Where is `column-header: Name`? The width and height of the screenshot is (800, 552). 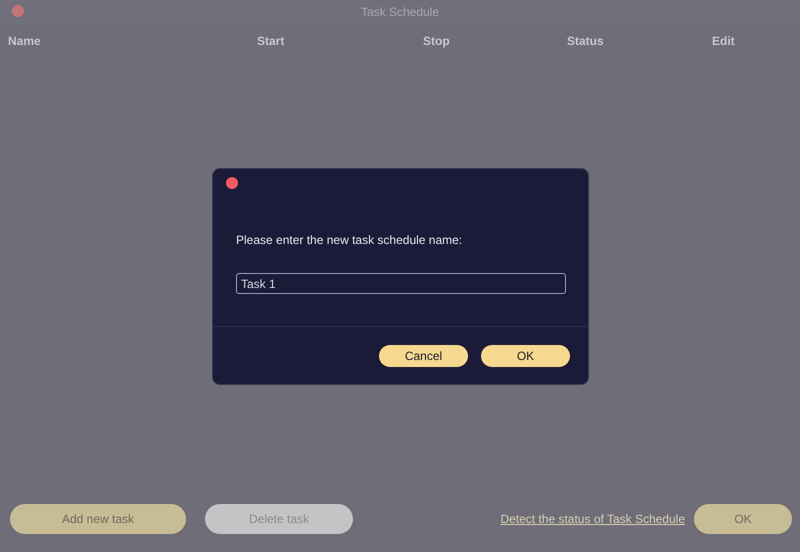 column-header: Name is located at coordinates (25, 41).